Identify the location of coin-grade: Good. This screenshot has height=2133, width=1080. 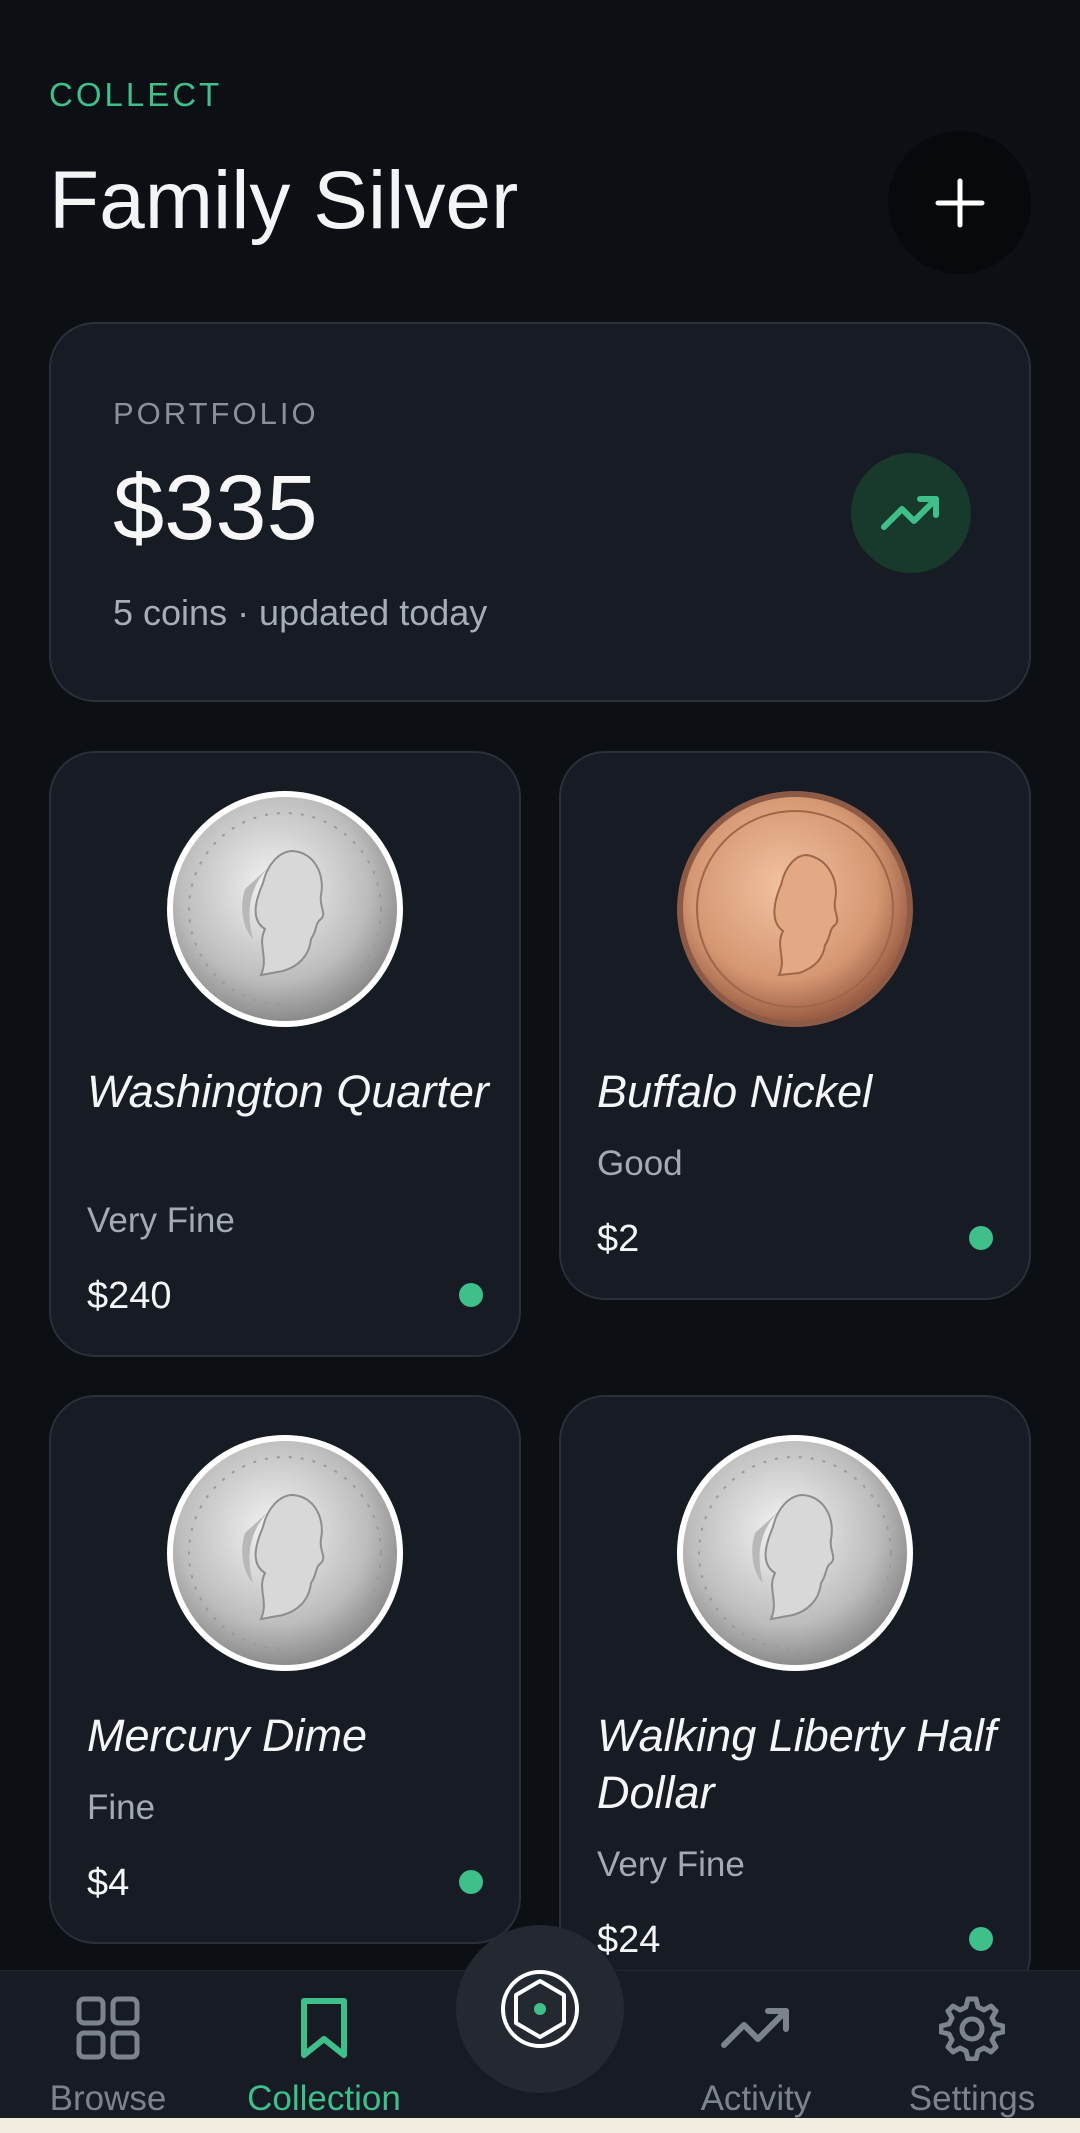
(640, 1163).